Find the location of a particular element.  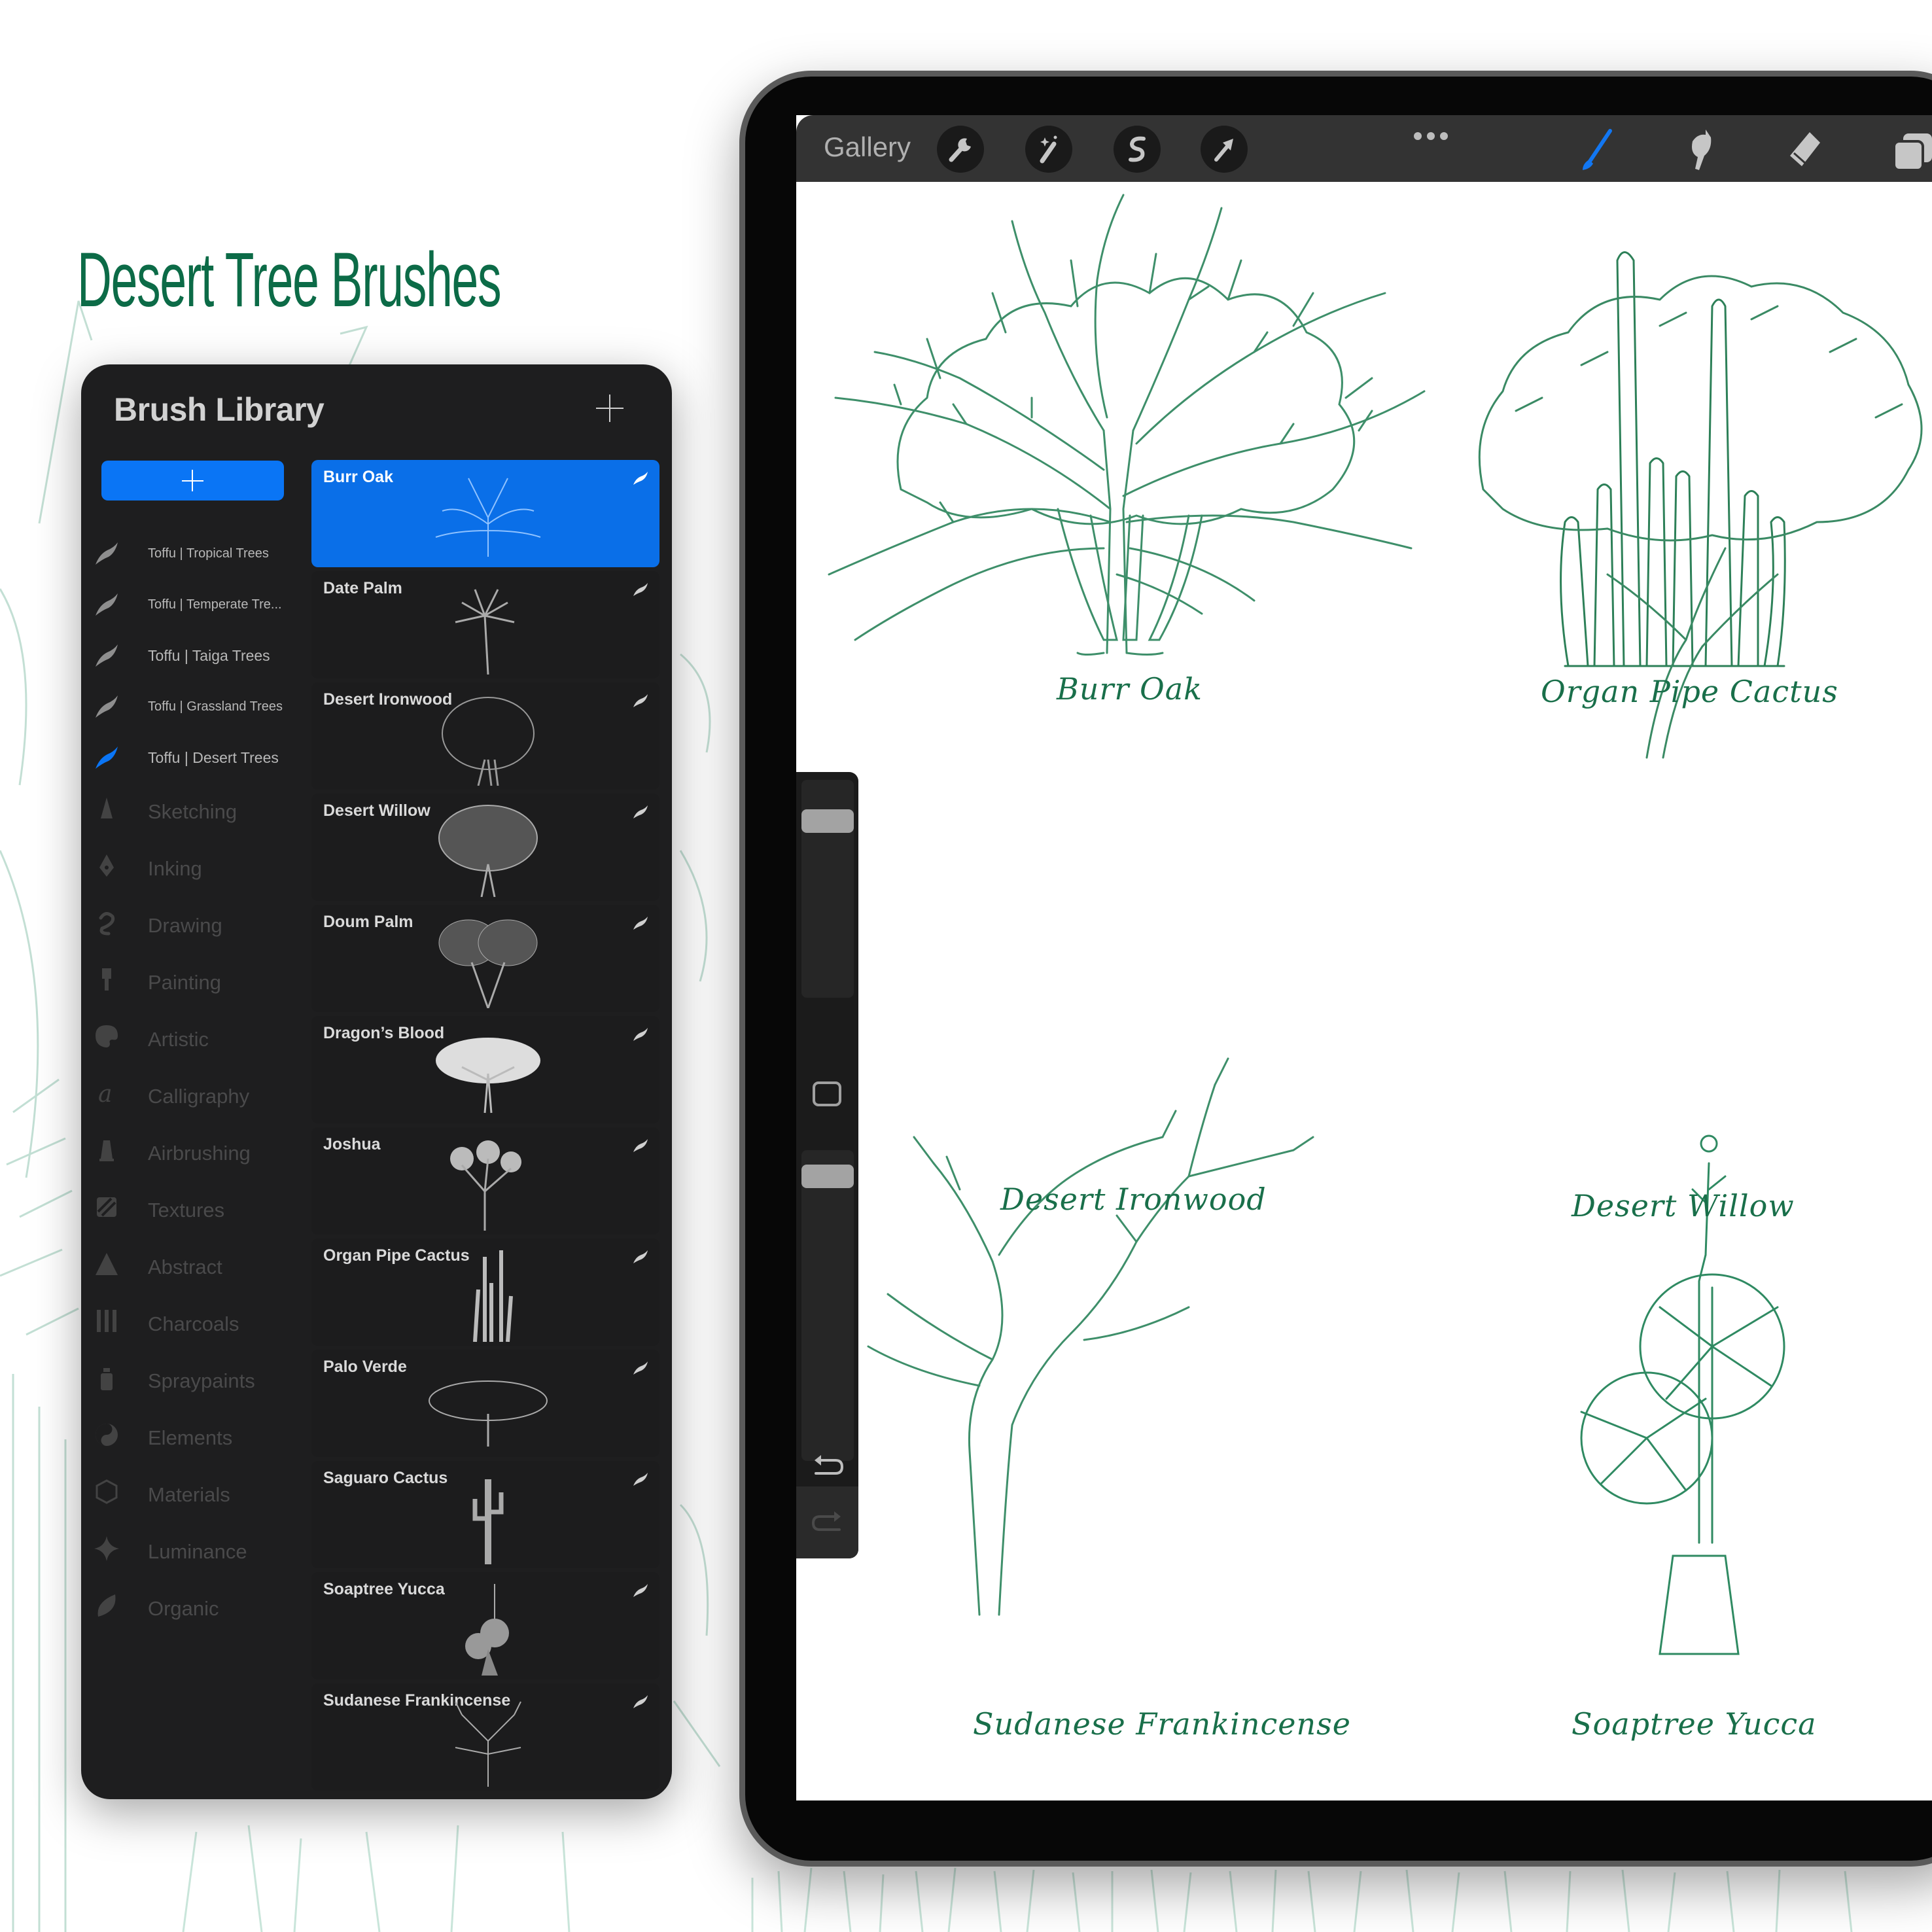

opacity-slider is located at coordinates (827, 1305).